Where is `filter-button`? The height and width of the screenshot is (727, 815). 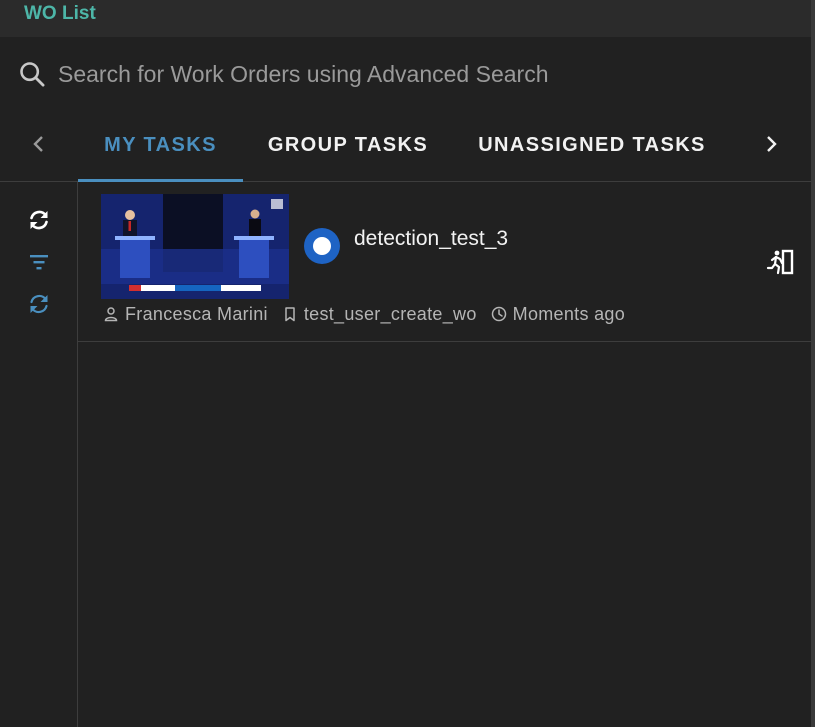
filter-button is located at coordinates (39, 262).